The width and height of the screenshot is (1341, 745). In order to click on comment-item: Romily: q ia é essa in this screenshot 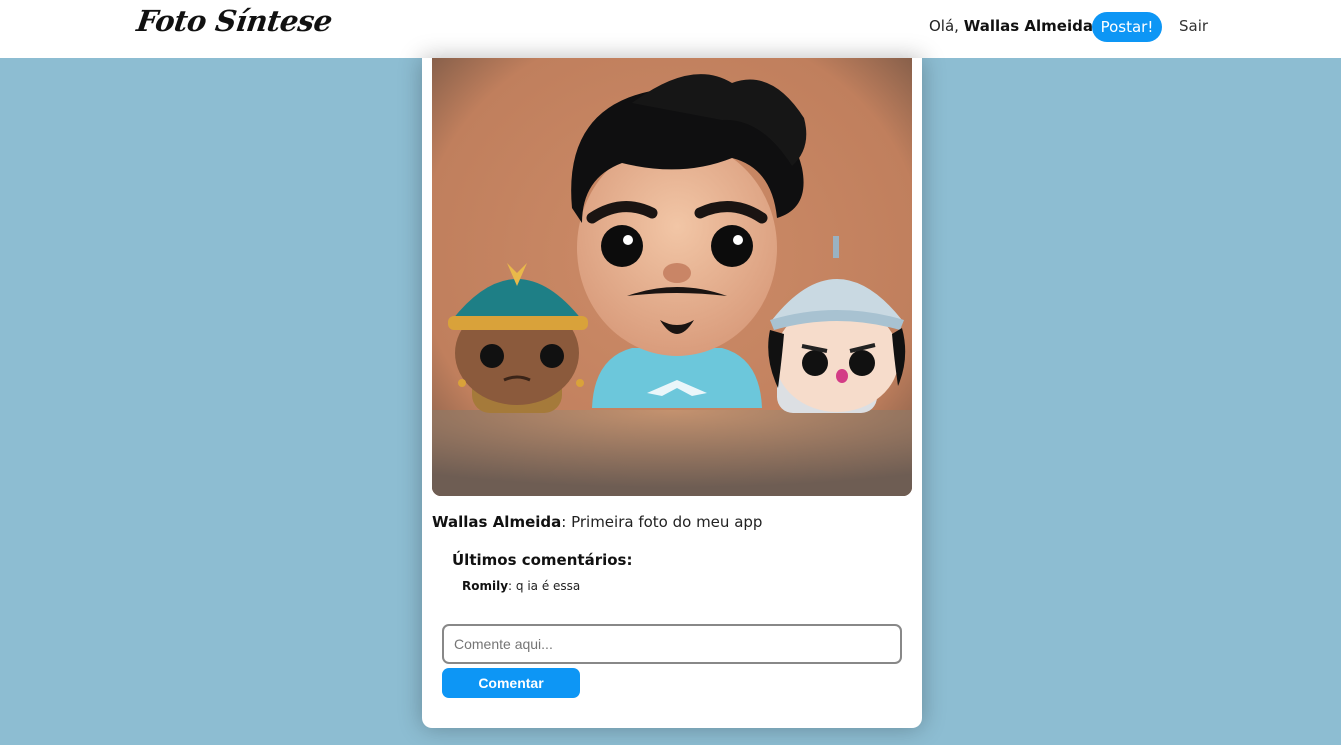, I will do `click(521, 586)`.